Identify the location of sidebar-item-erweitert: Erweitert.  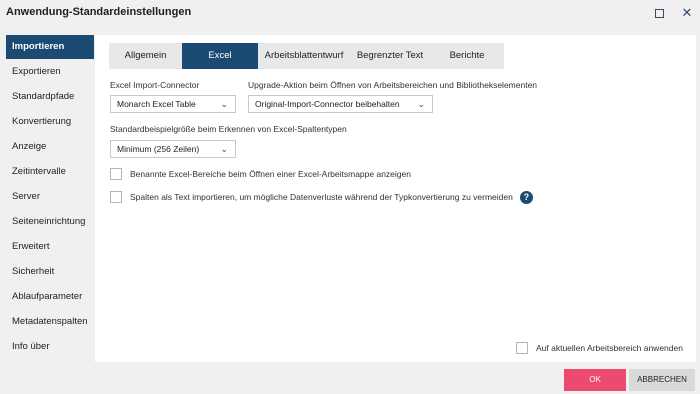
(50, 247).